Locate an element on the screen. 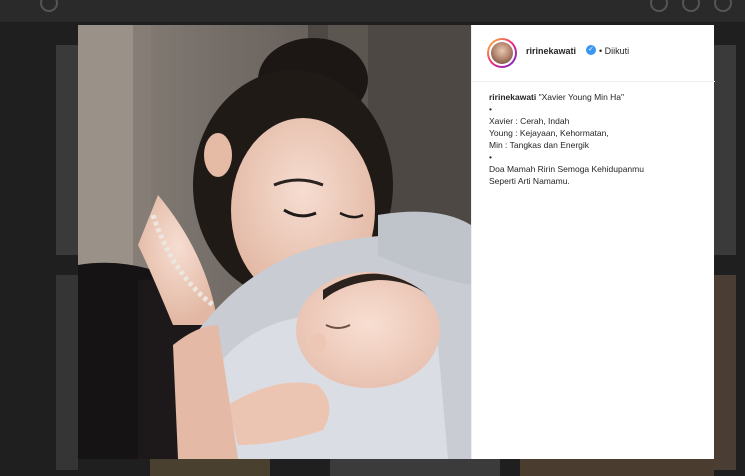  username-link: ririnekawati is located at coordinates (551, 51).